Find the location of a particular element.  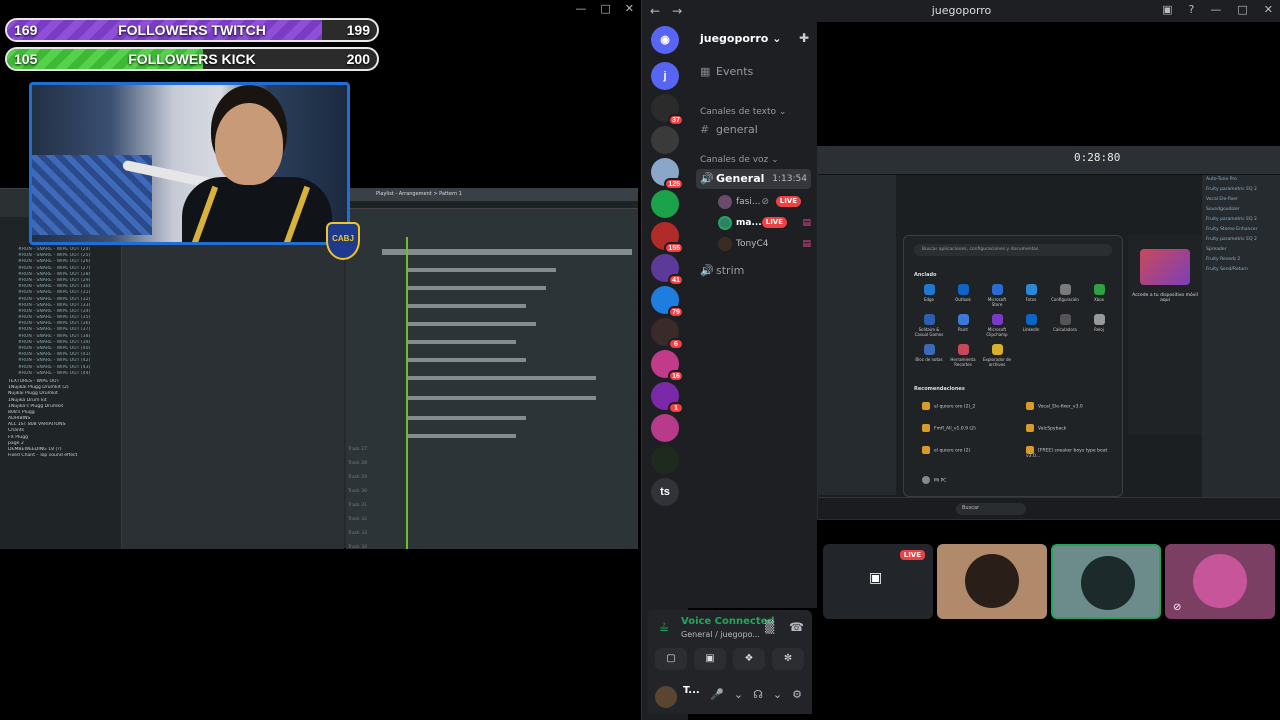

server-icon: 16 is located at coordinates (667, 366).